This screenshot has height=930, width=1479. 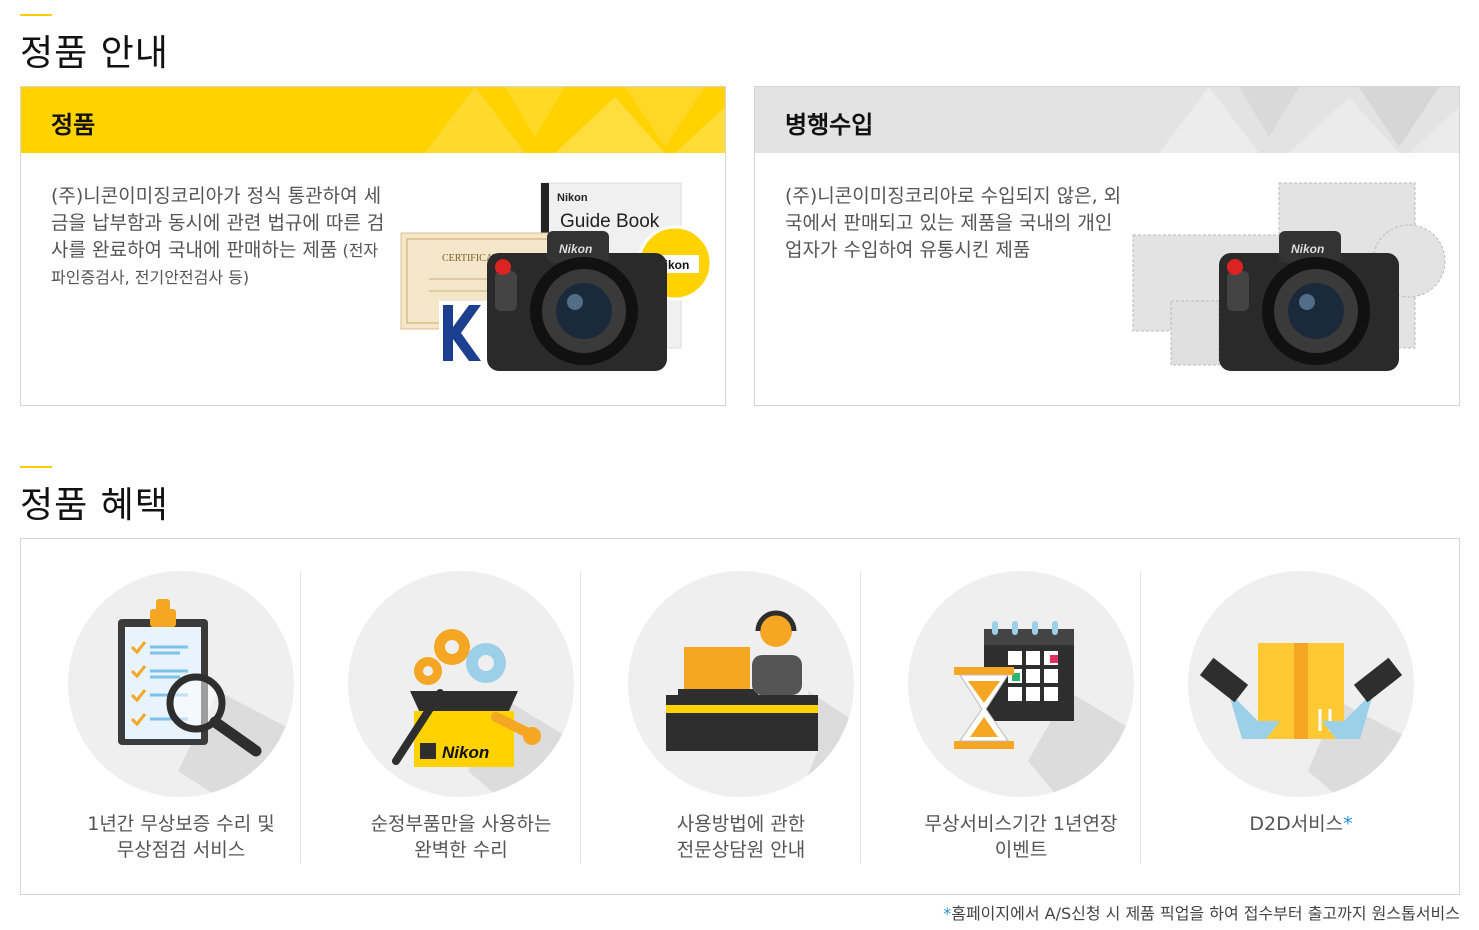 What do you see at coordinates (1107, 120) in the screenshot?
I see `parallel-card-header: 병행수입` at bounding box center [1107, 120].